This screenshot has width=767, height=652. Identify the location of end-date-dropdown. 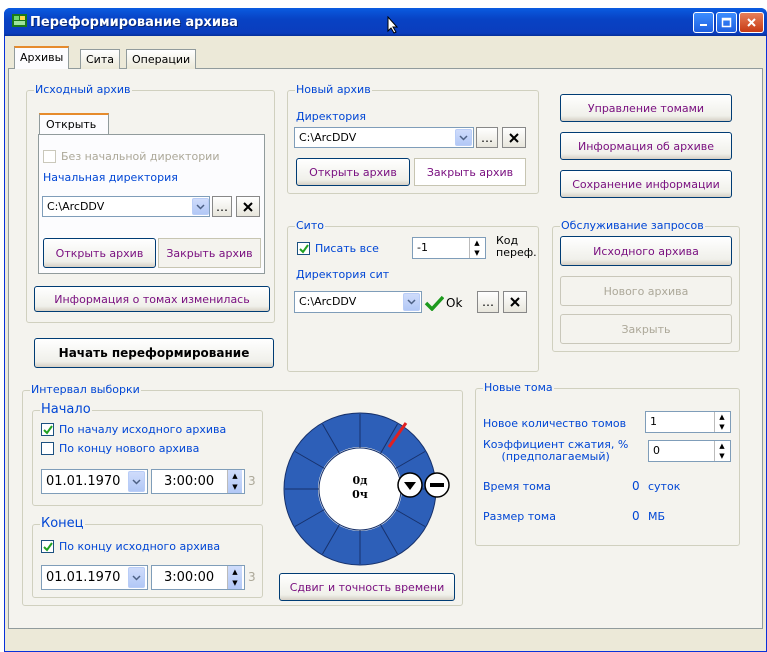
(136, 577).